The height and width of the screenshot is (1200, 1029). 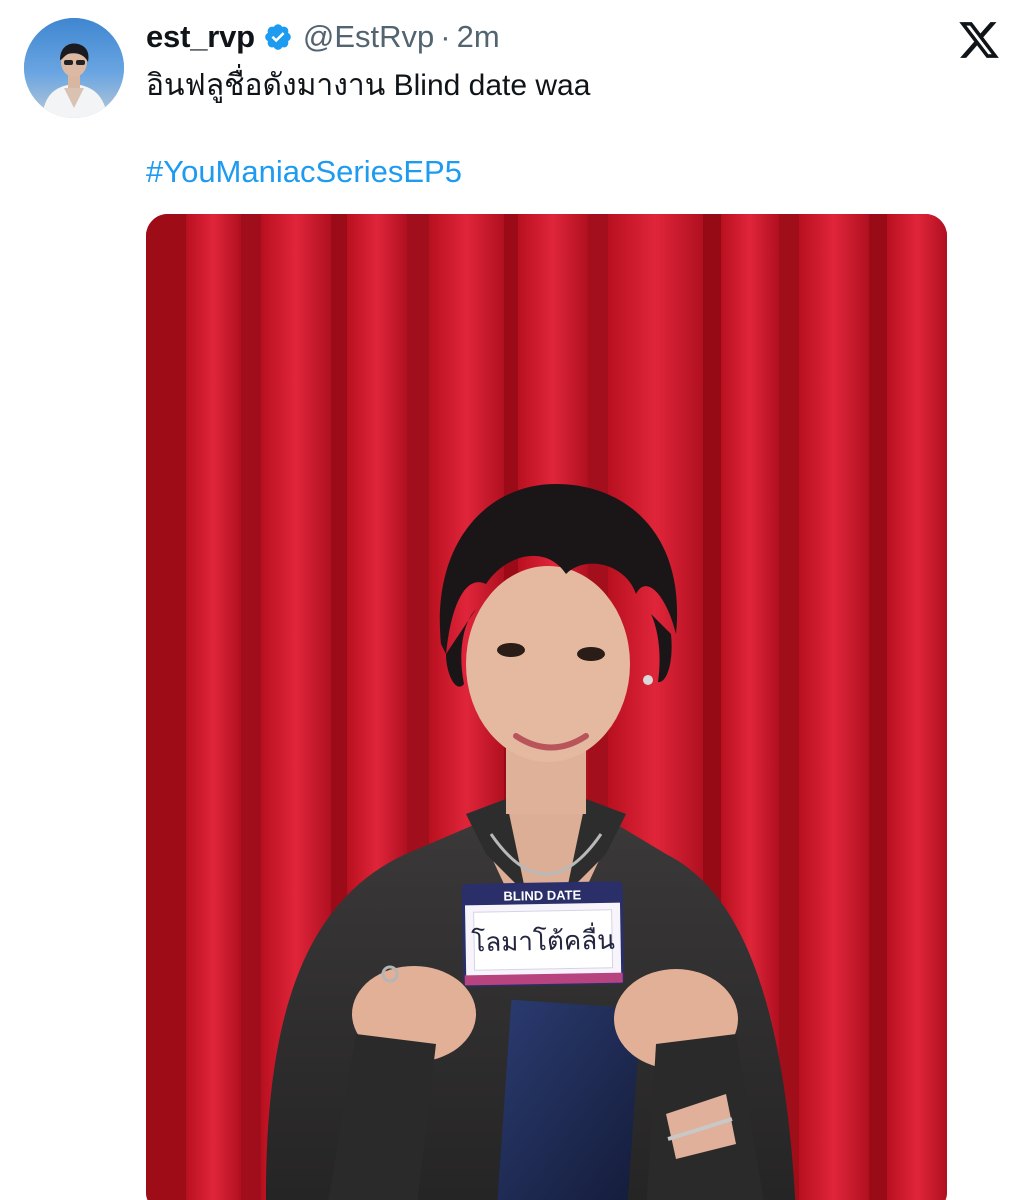 I want to click on display-name: est_rvp, so click(x=200, y=37).